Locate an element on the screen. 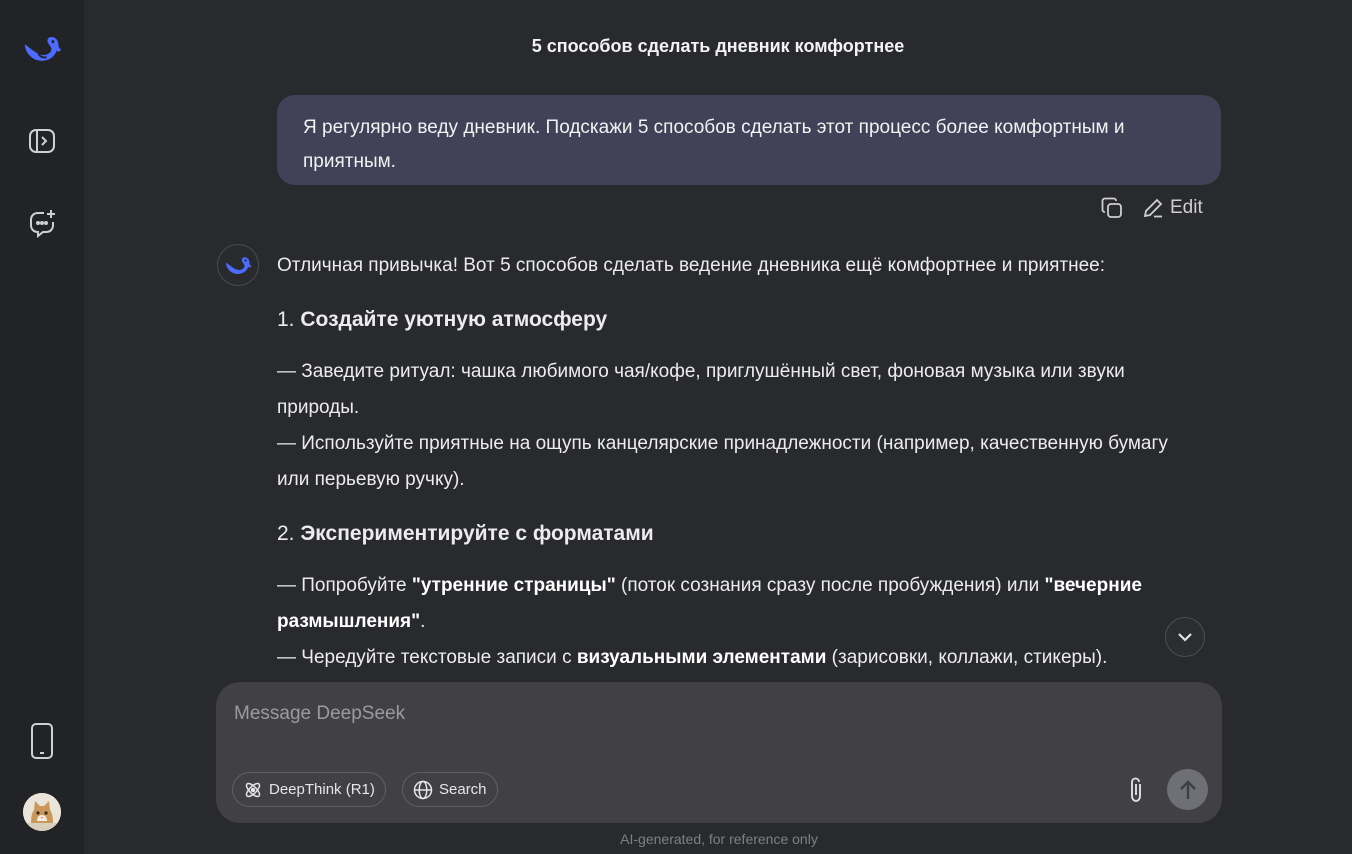  chevron-down-icon is located at coordinates (1185, 637).